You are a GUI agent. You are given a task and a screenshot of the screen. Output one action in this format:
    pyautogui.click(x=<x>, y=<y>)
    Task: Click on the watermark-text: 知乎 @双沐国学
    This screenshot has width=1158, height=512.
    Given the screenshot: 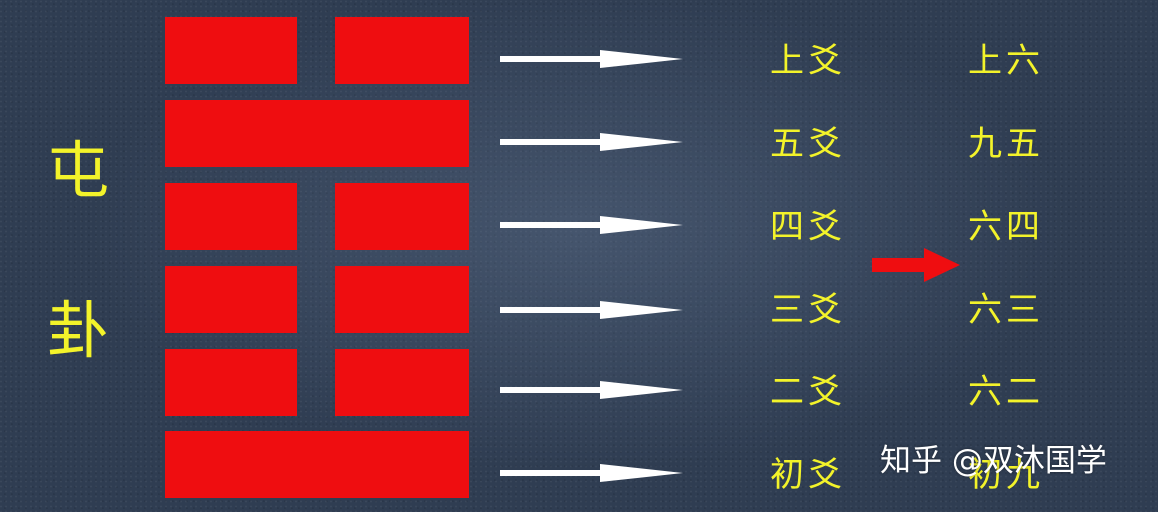 What is the action you would take?
    pyautogui.click(x=993, y=461)
    